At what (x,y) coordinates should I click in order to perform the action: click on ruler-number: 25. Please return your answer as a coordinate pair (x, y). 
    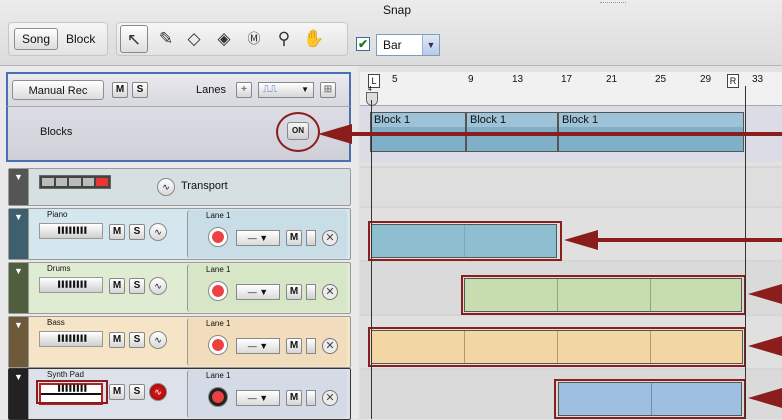
    Looking at the image, I should click on (661, 79).